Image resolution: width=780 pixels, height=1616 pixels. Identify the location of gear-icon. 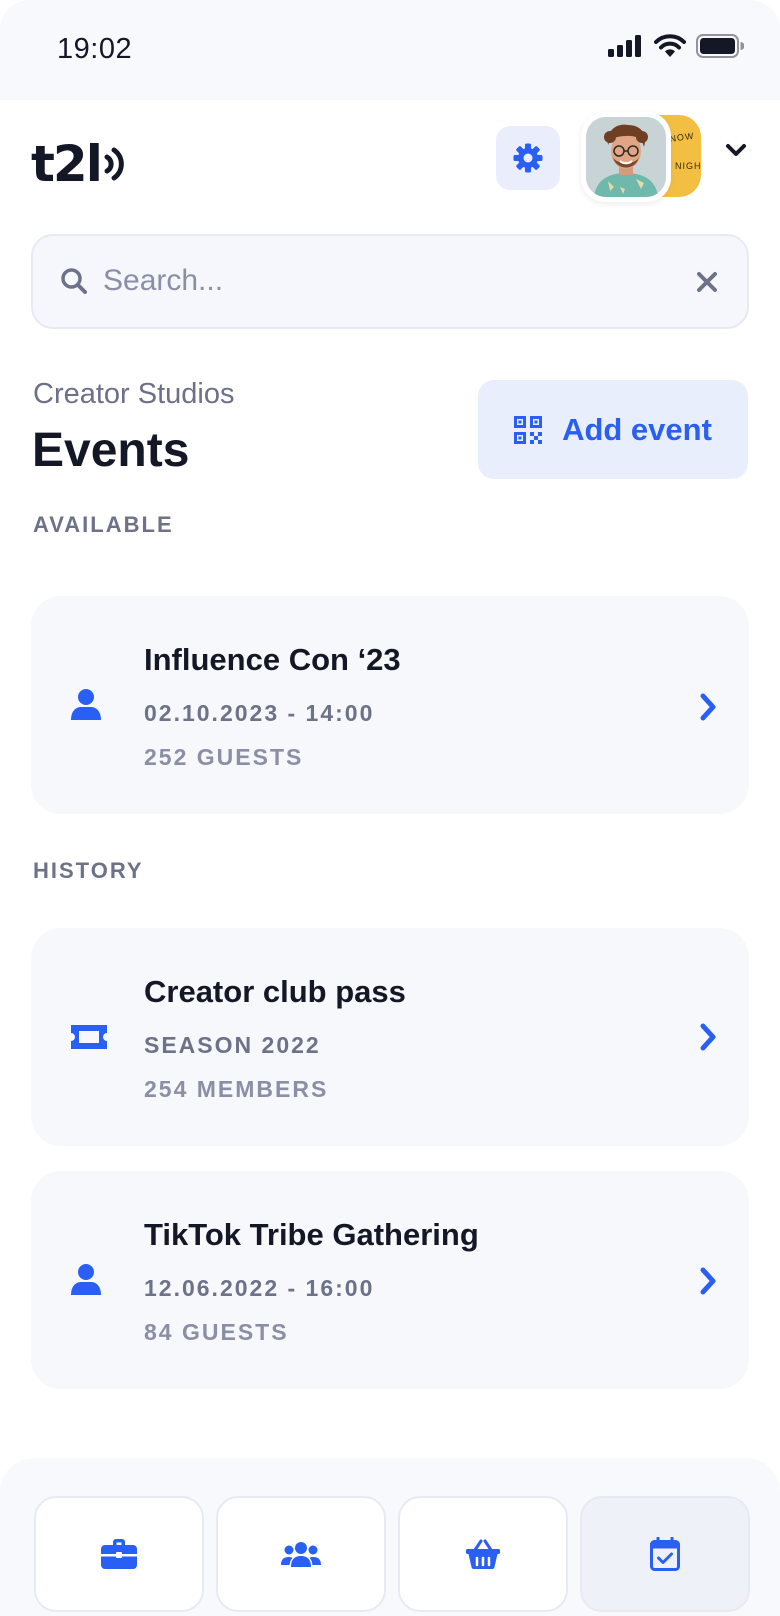
(528, 158).